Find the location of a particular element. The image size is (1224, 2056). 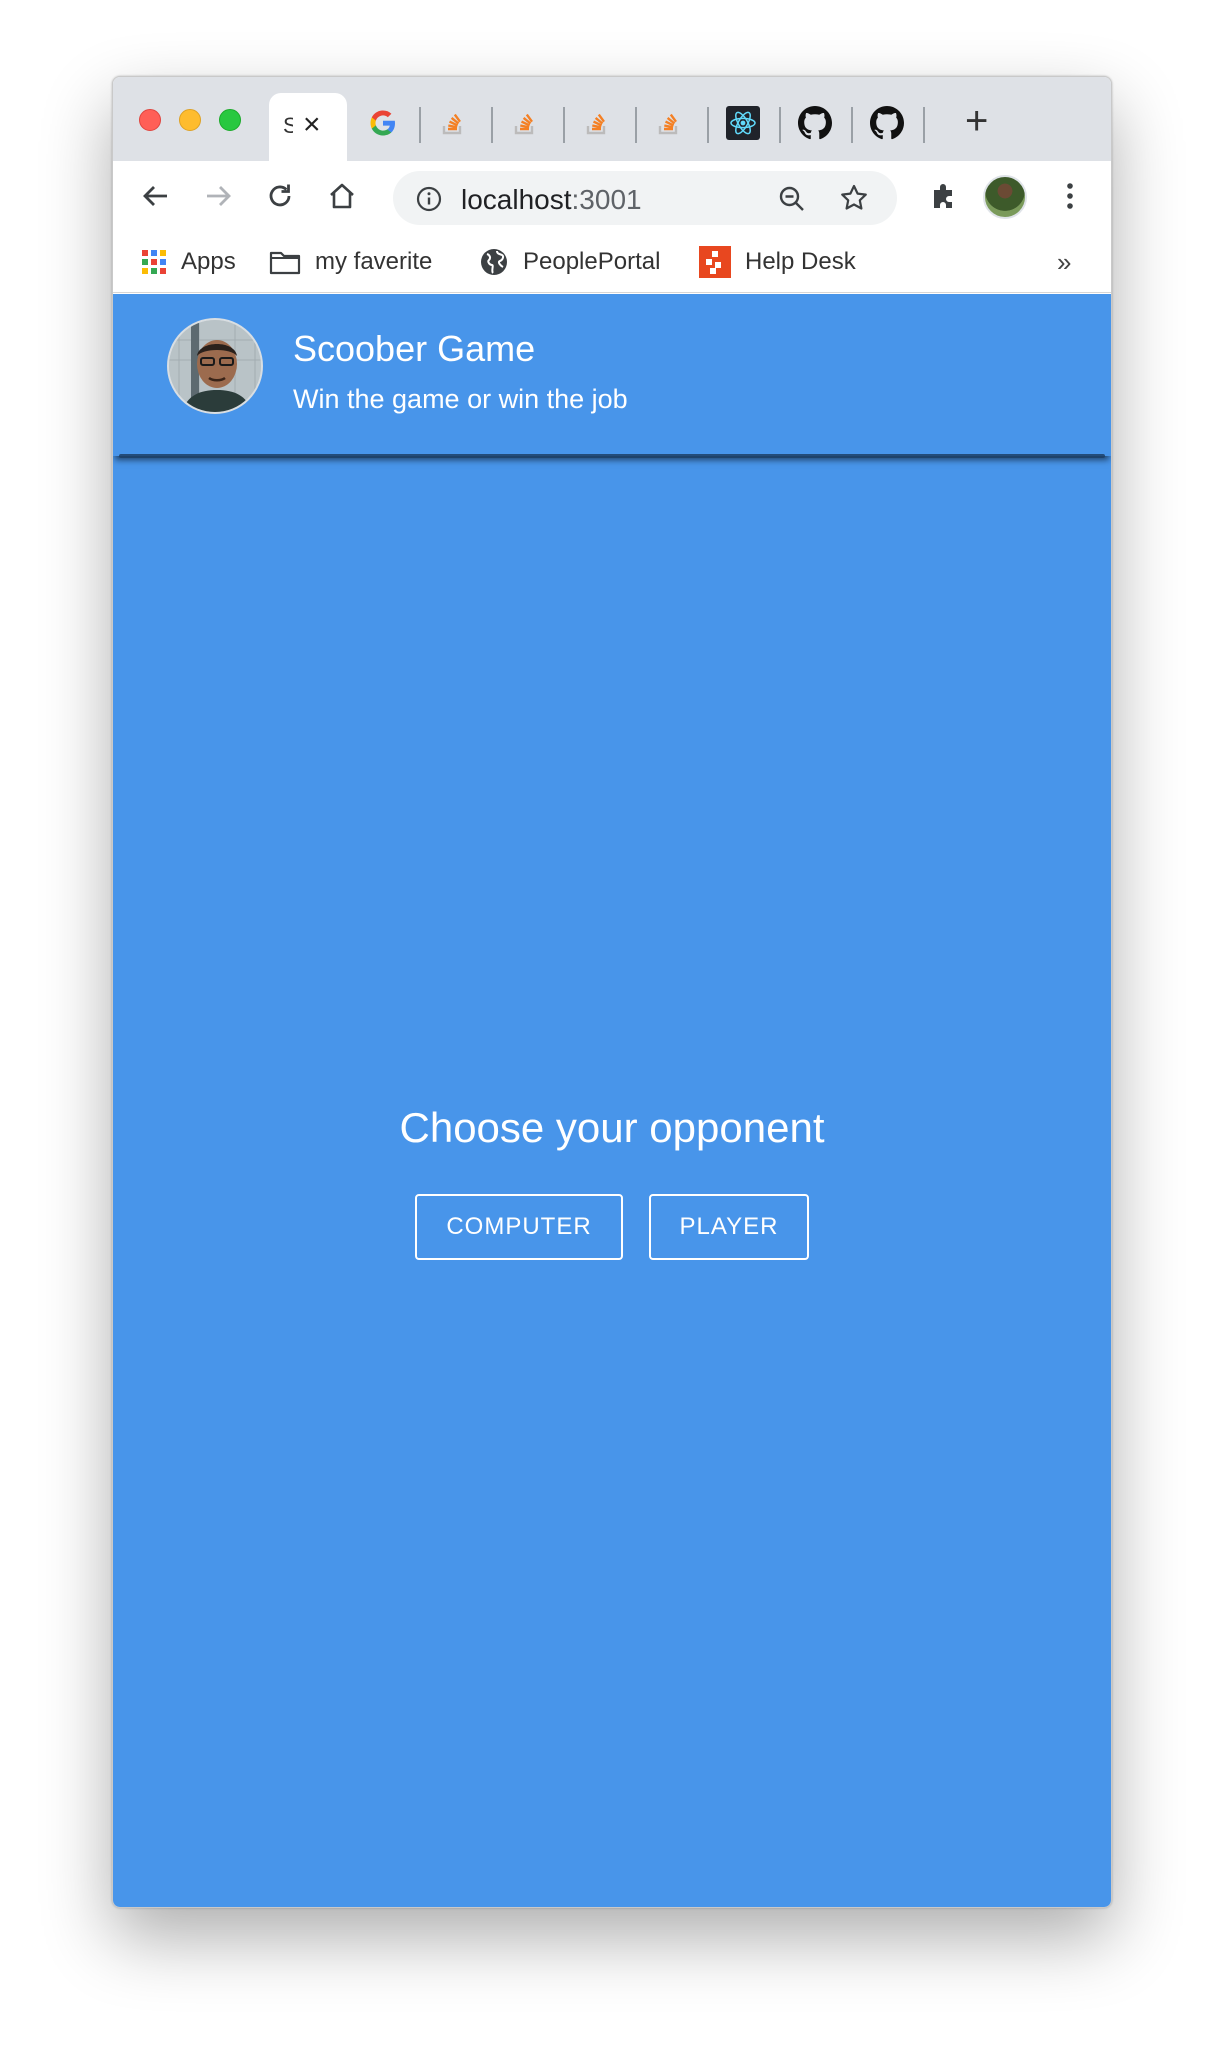

home-icon is located at coordinates (342, 196).